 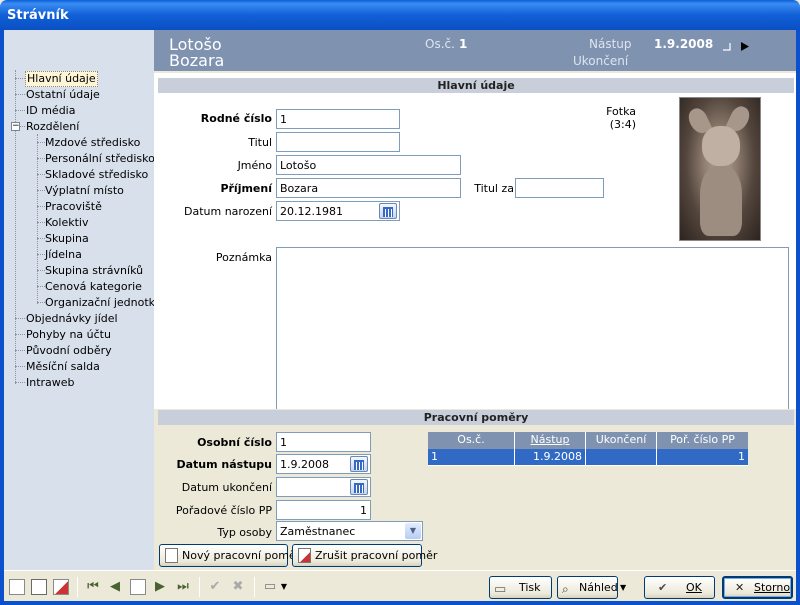 I want to click on storno-button: ✕ Storno, so click(x=757, y=587).